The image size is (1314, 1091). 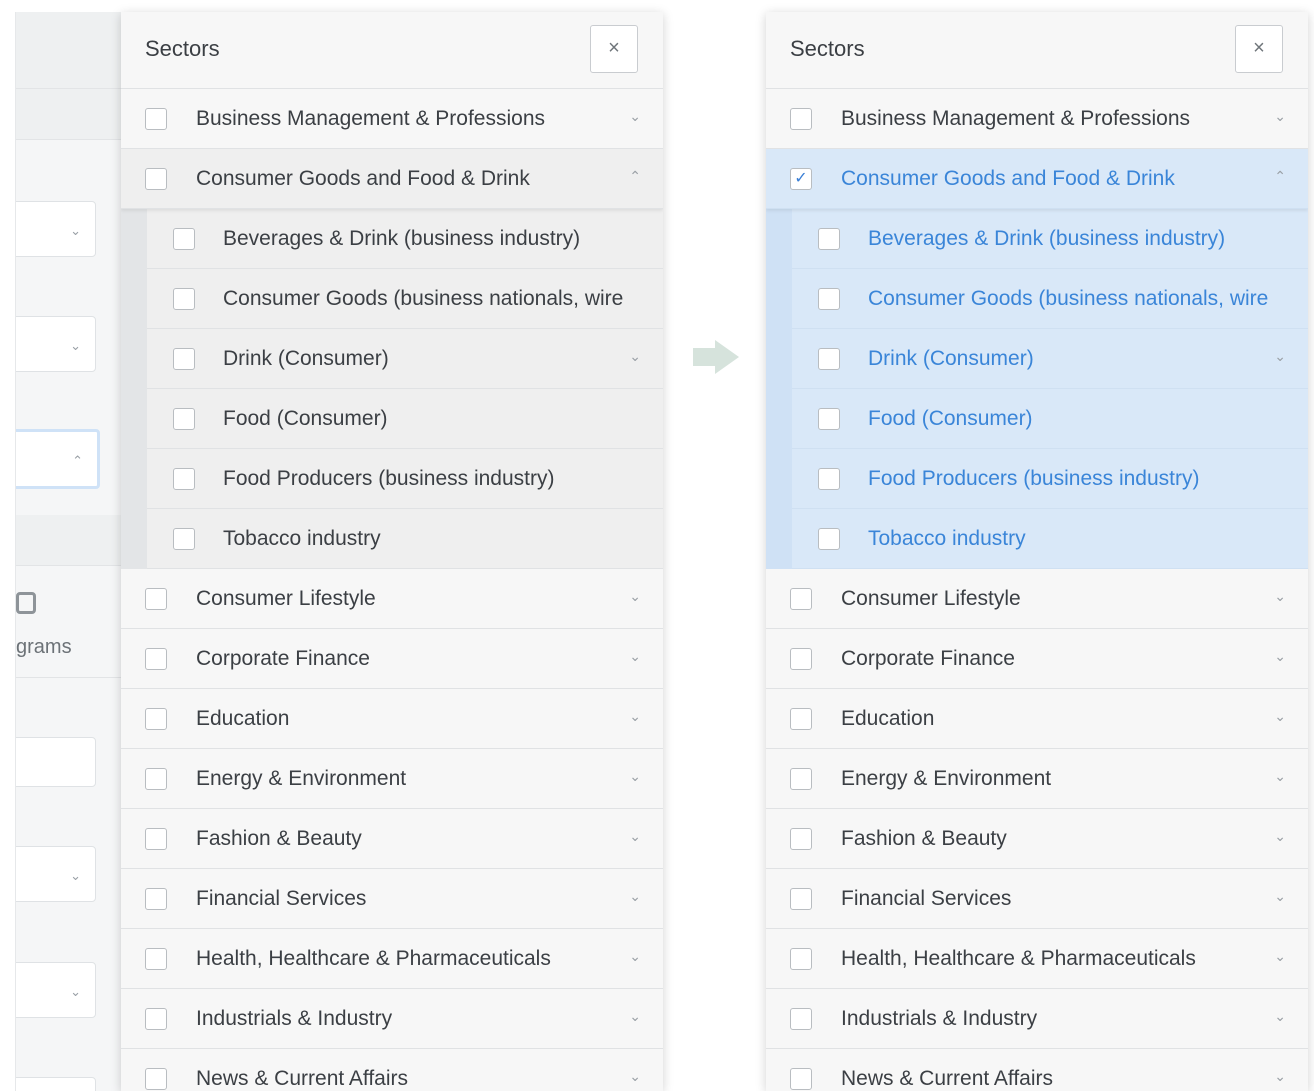 What do you see at coordinates (801, 179) in the screenshot?
I see `sector-checkbox: ✓` at bounding box center [801, 179].